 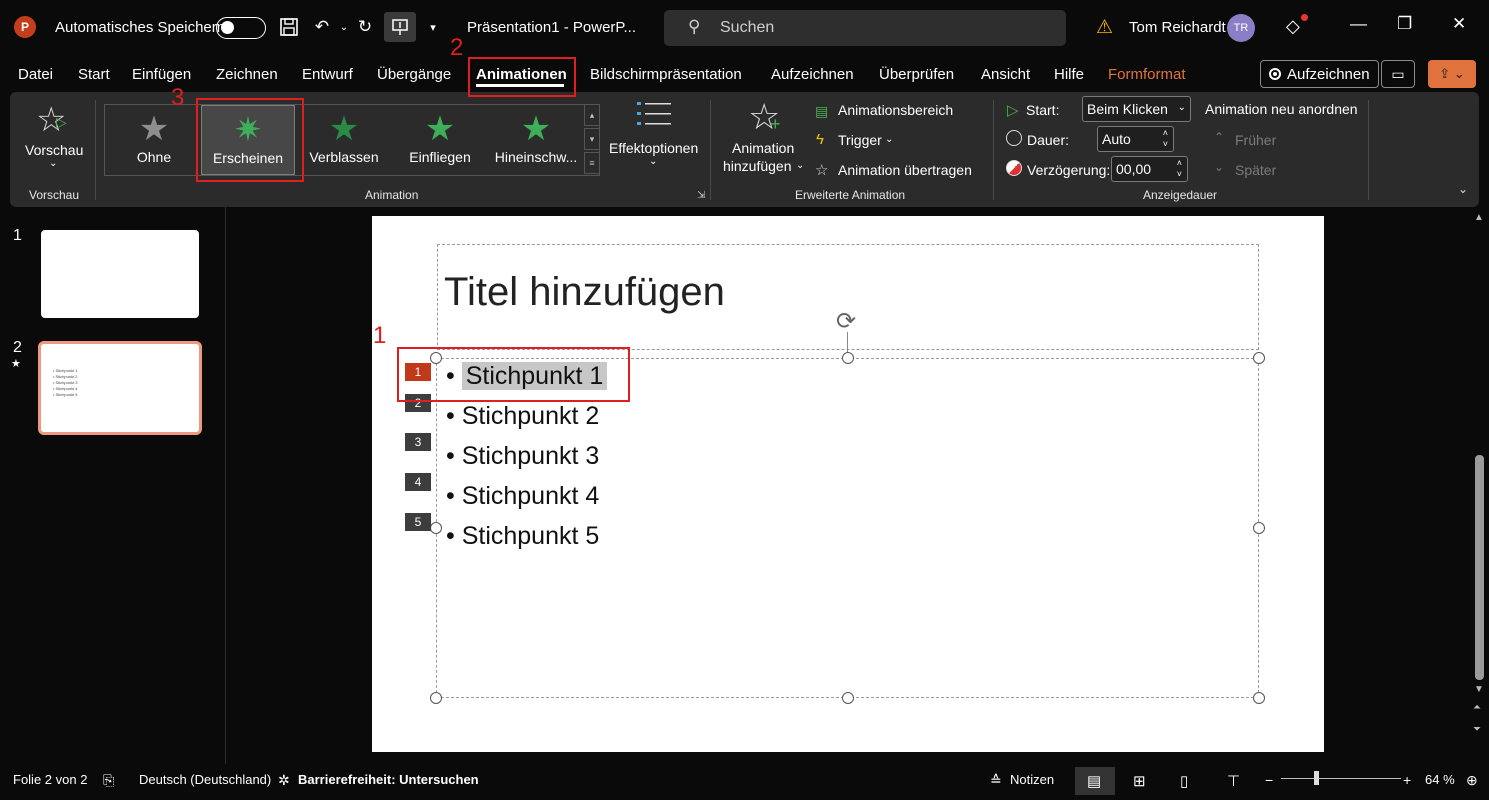 I want to click on tab-hilfe: Hilfe, so click(x=1069, y=74).